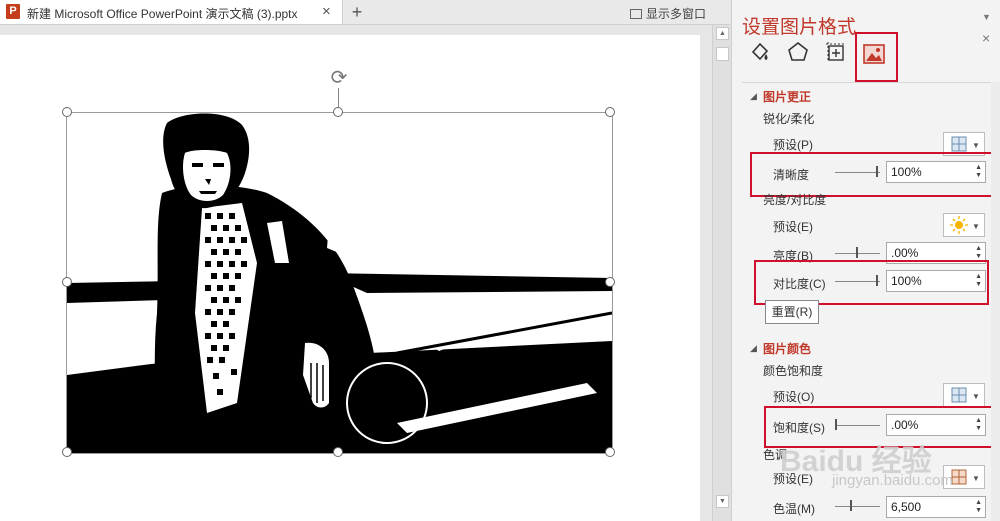 The width and height of the screenshot is (1000, 521). What do you see at coordinates (789, 119) in the screenshot?
I see `sharpen-soften-label: 锐化/柔化` at bounding box center [789, 119].